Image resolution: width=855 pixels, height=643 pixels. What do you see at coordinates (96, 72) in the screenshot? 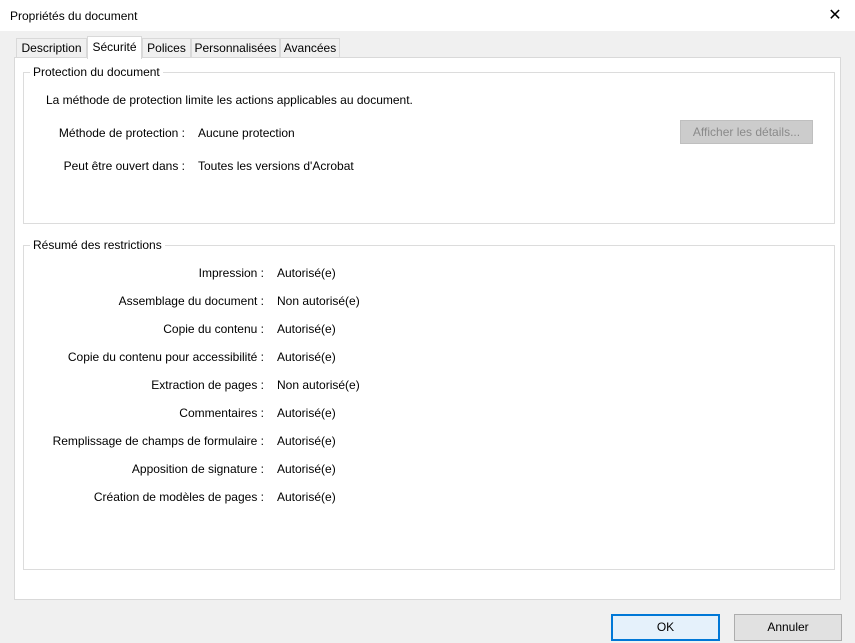
I see `document-protection-title: Protection du document` at bounding box center [96, 72].